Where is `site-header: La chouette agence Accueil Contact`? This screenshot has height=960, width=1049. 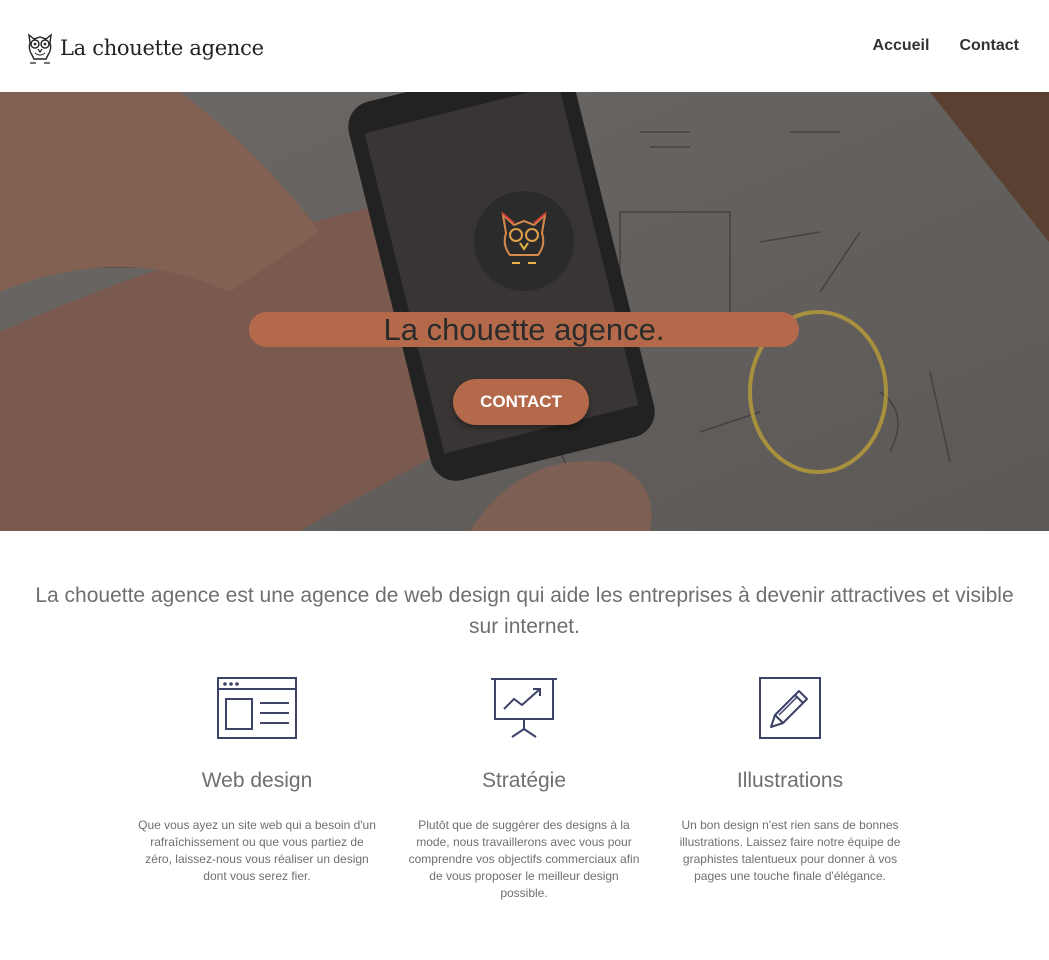
site-header: La chouette agence Accueil Contact is located at coordinates (524, 46).